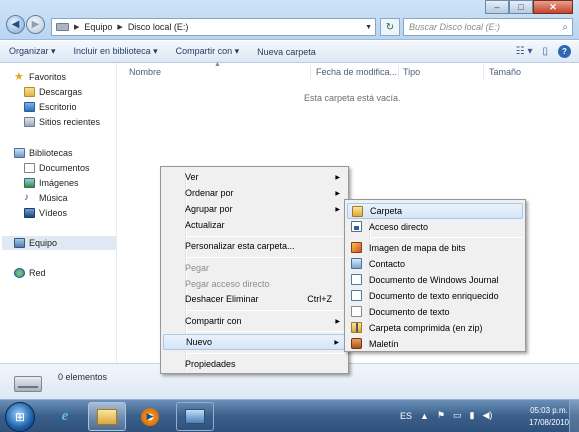 This screenshot has height=432, width=579. I want to click on sidebar-item-imagenes: Imágenes, so click(51, 183).